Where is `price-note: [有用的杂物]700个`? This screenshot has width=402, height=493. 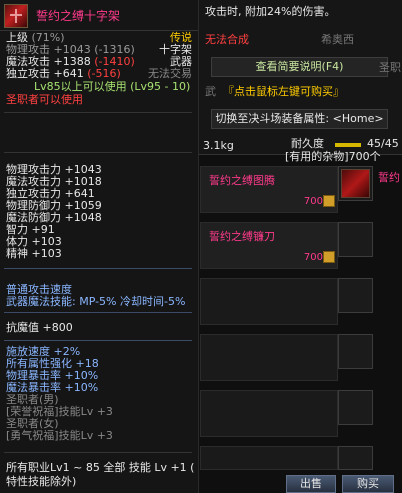 price-note: [有用的杂物]700个 is located at coordinates (333, 156).